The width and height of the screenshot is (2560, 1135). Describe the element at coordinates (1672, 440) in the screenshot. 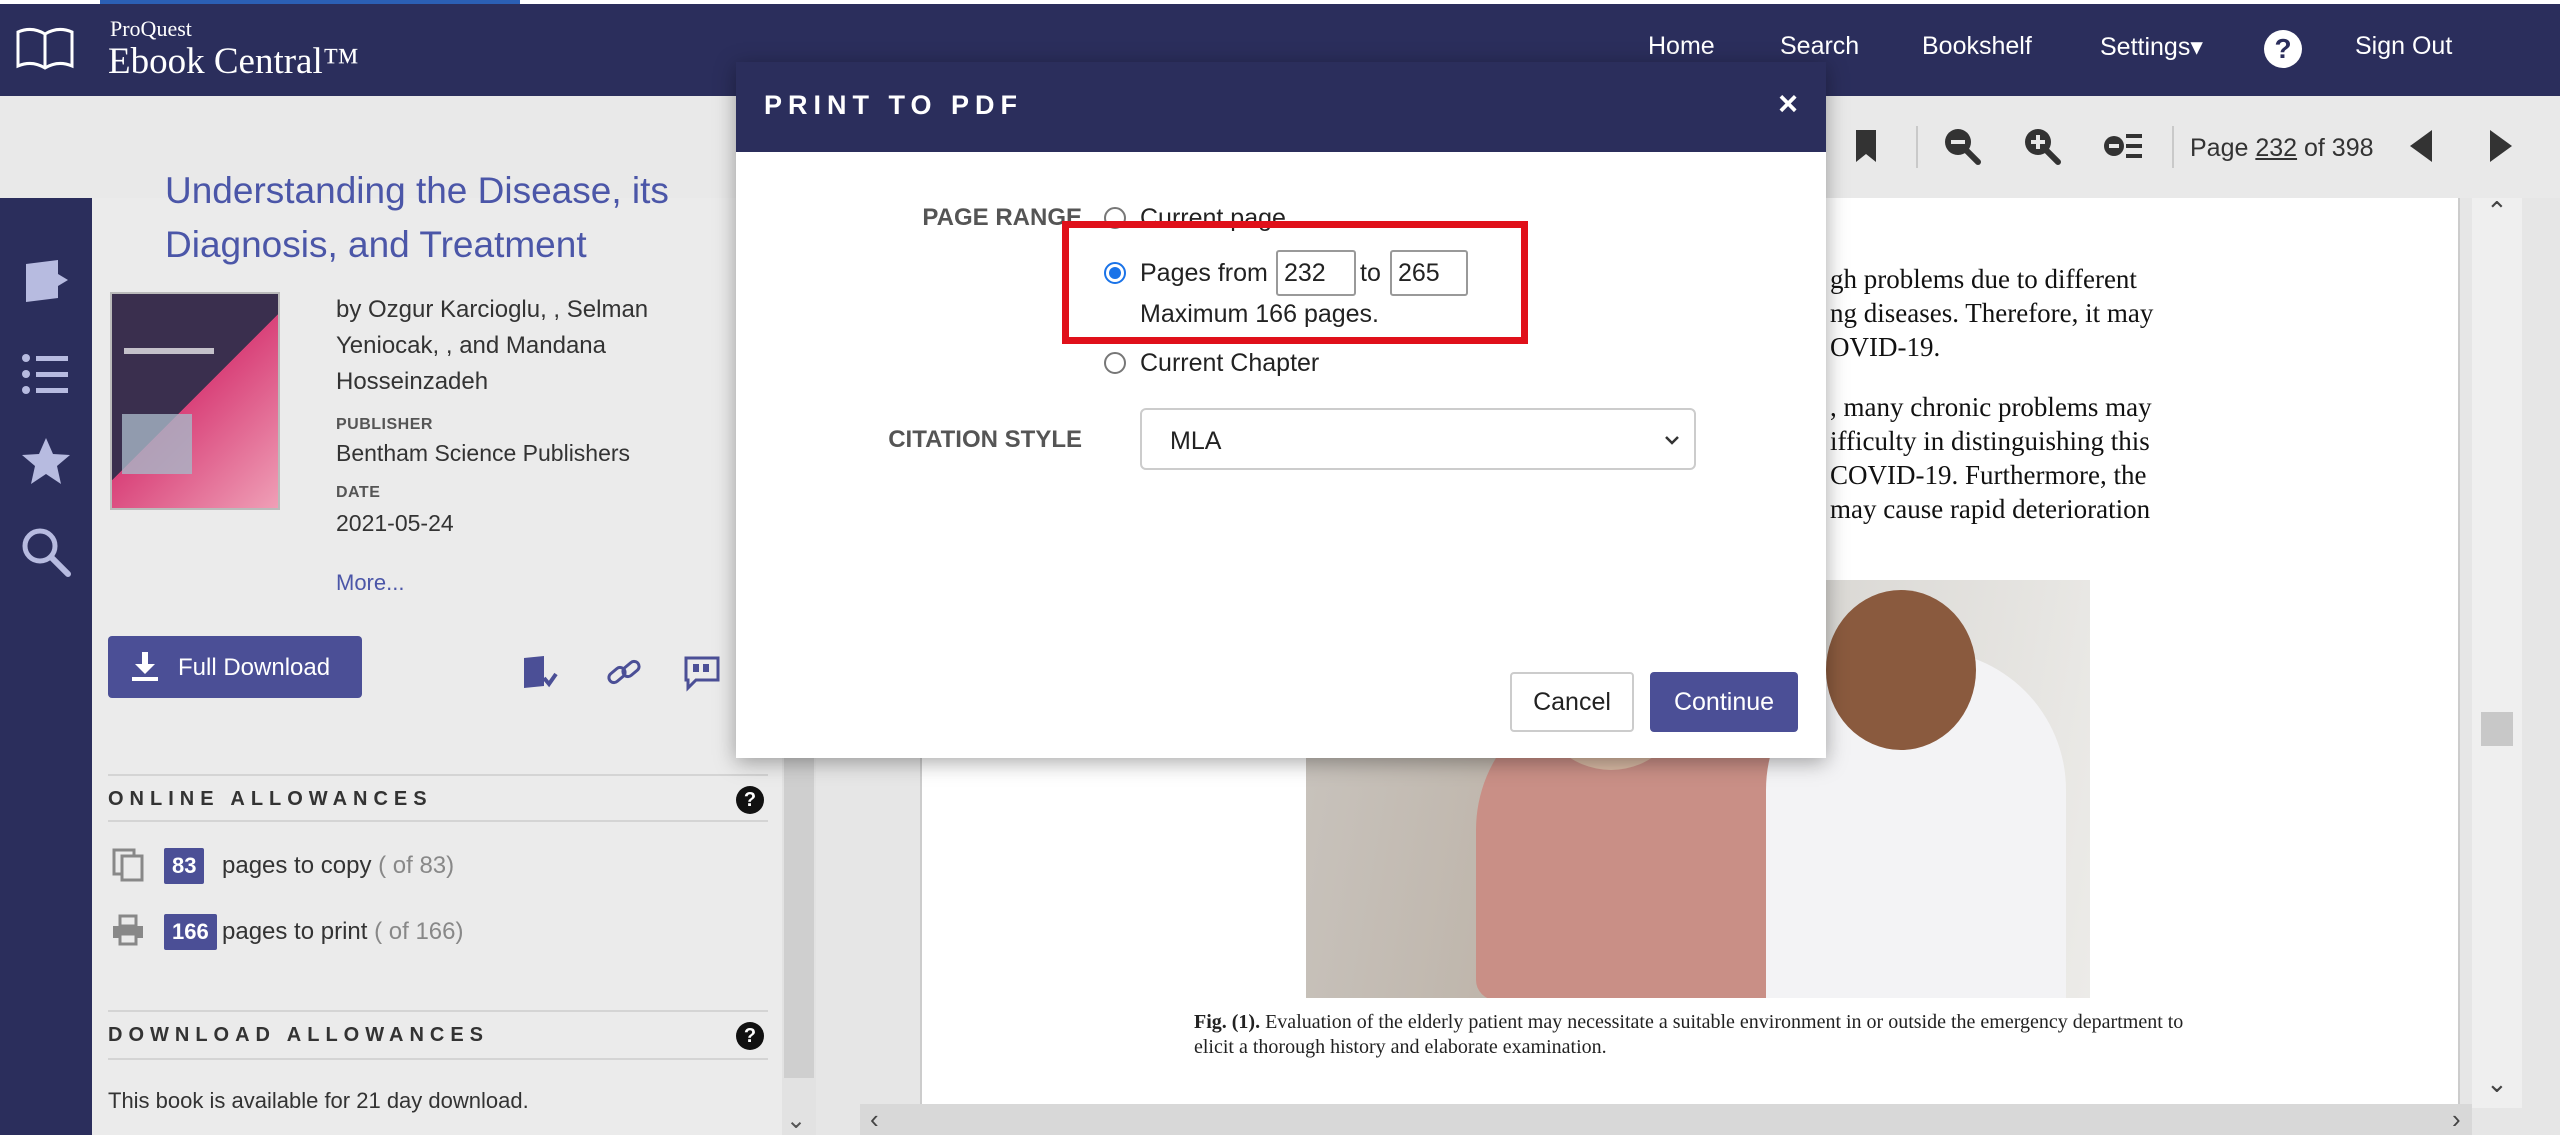

I see `chevron-down-icon` at that location.